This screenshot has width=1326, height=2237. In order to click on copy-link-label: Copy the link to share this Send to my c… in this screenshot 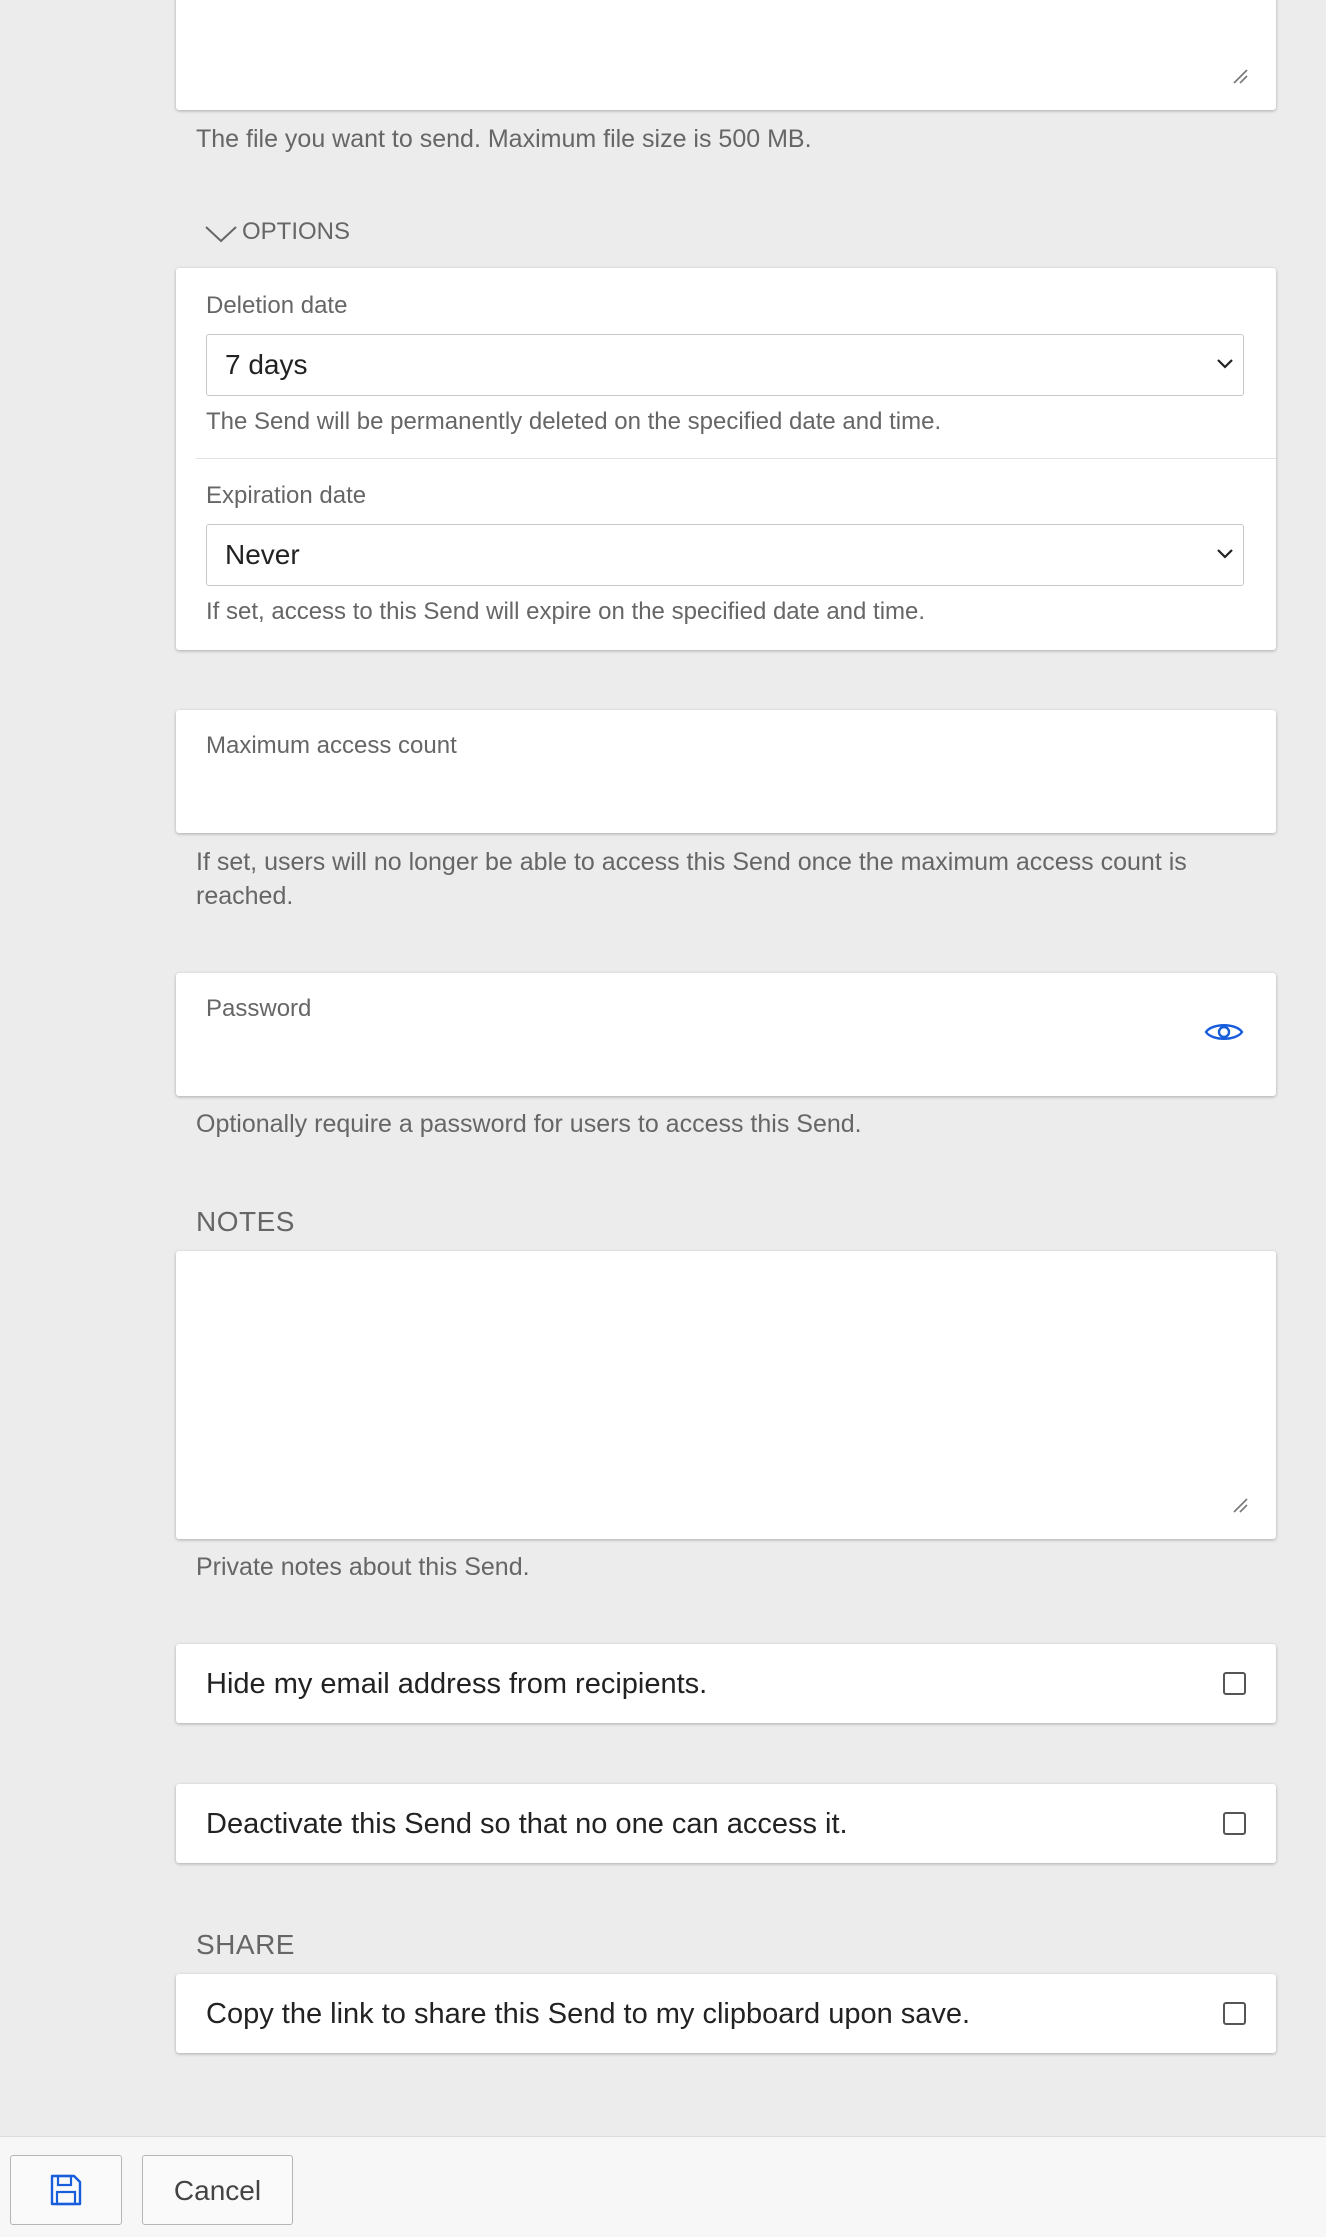, I will do `click(588, 2014)`.